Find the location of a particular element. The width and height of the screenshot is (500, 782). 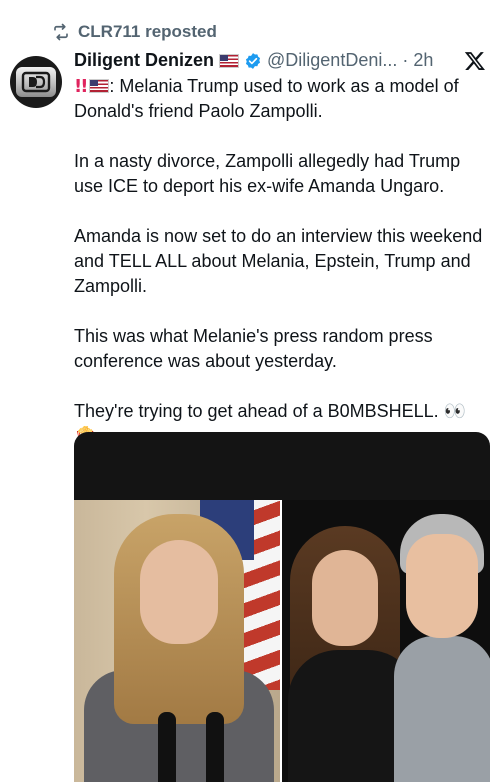

photo-left is located at coordinates (177, 641).